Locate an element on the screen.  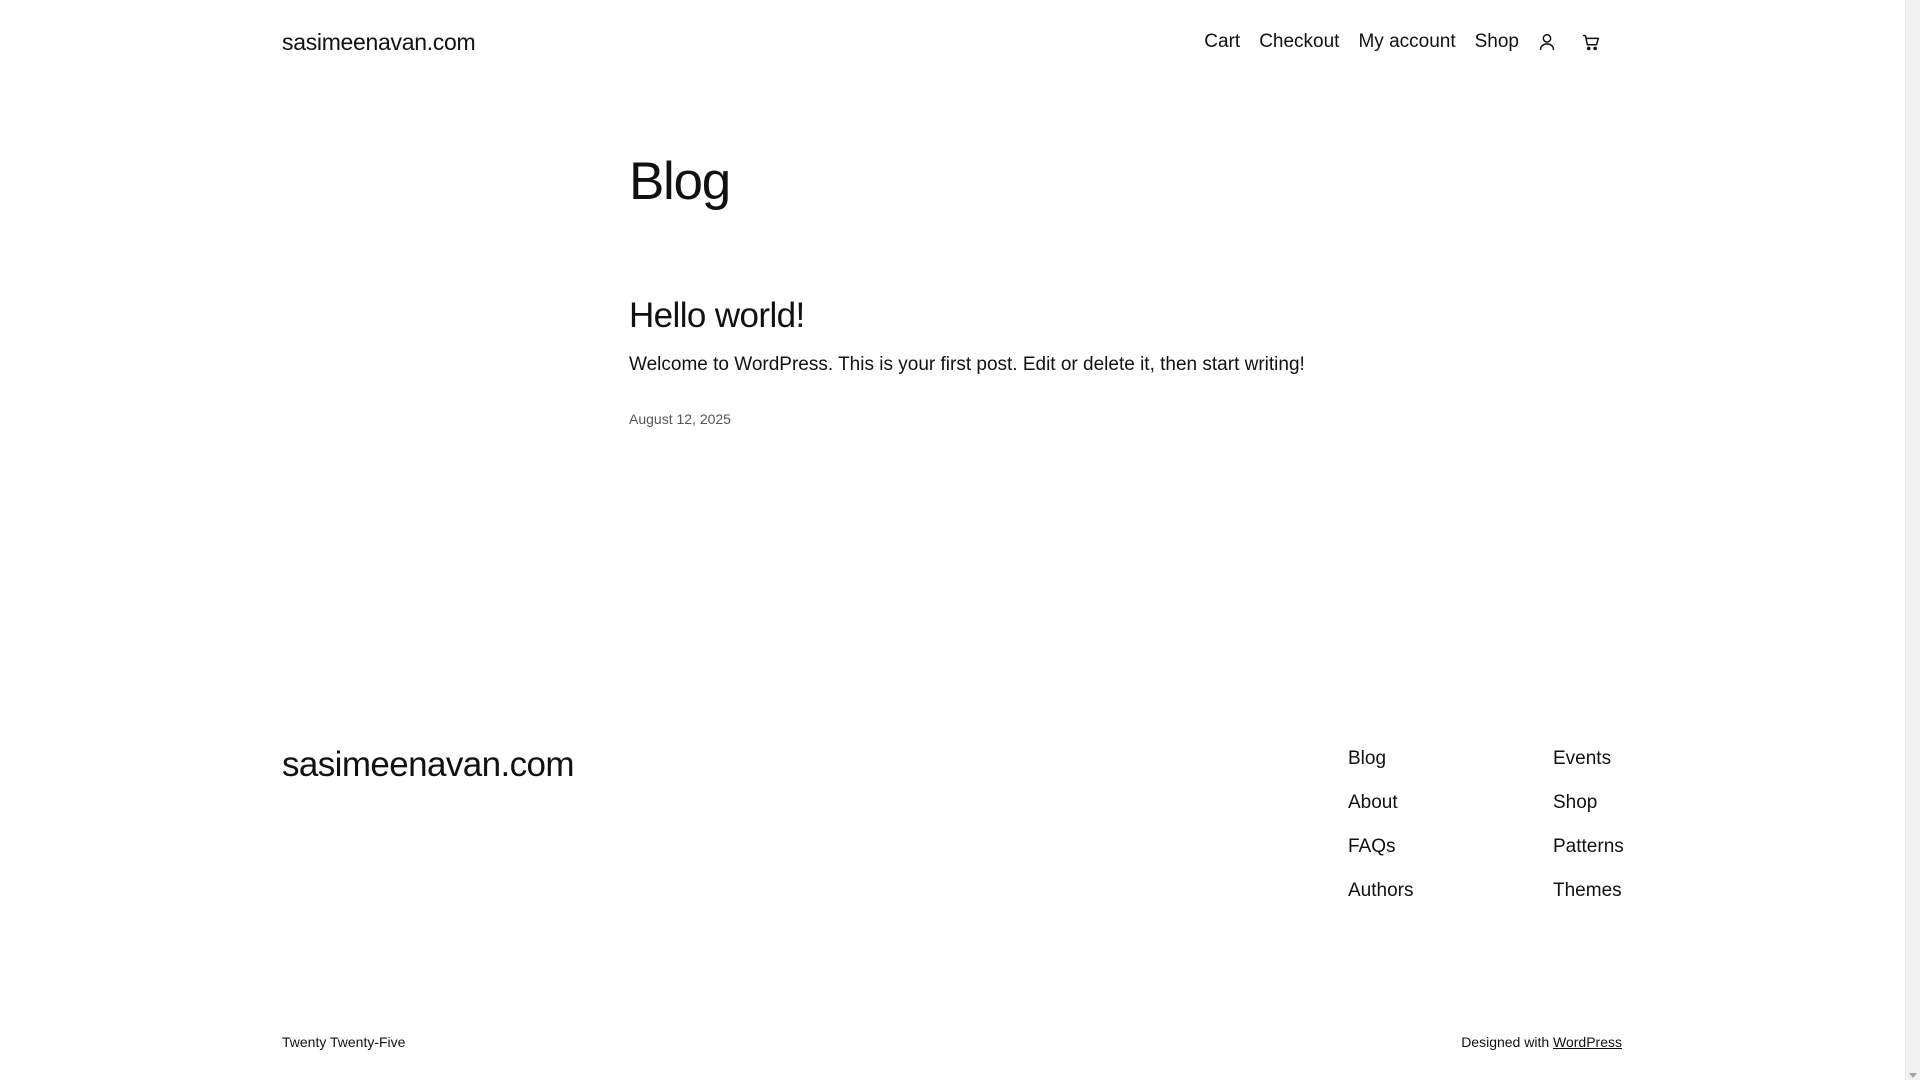
post-title-link: Hello world! is located at coordinates (717, 315).